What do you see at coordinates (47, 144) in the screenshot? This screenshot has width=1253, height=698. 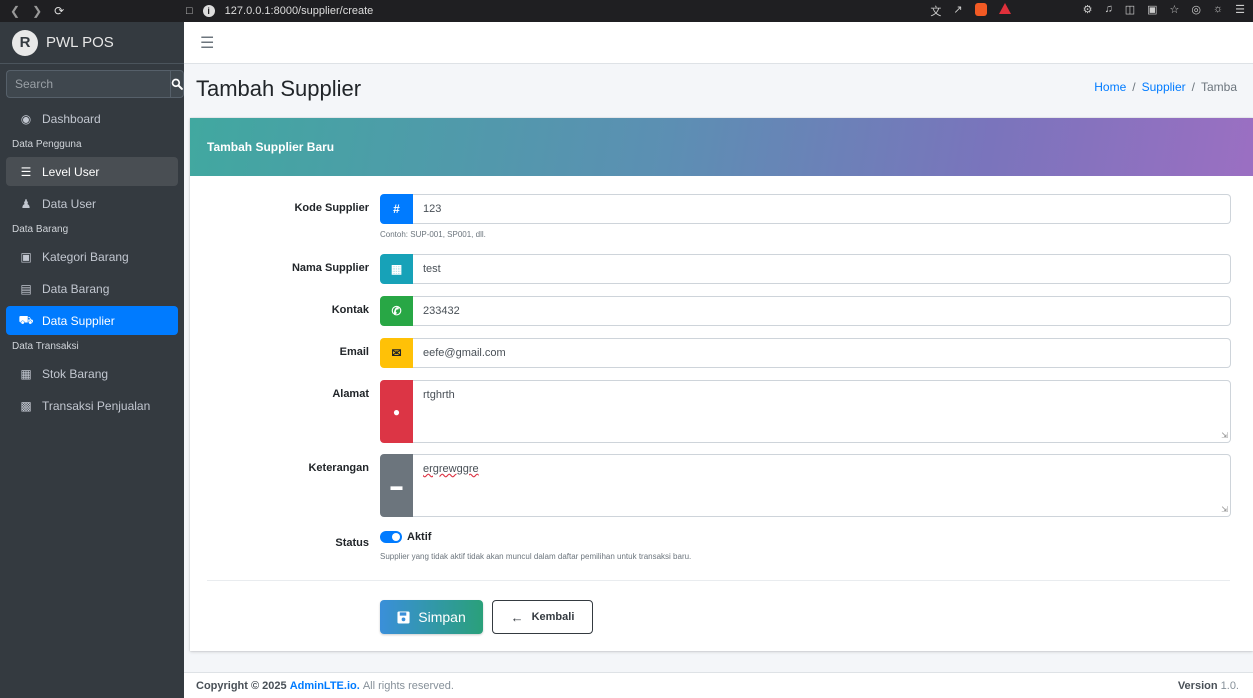 I see `sidebar-header-pengguna: Data Pengguna` at bounding box center [47, 144].